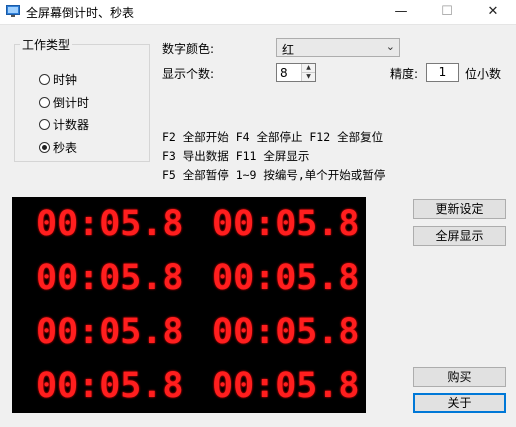 The image size is (516, 427). Describe the element at coordinates (483, 74) in the screenshot. I see `decimal-suffix-label: 位小数` at that location.